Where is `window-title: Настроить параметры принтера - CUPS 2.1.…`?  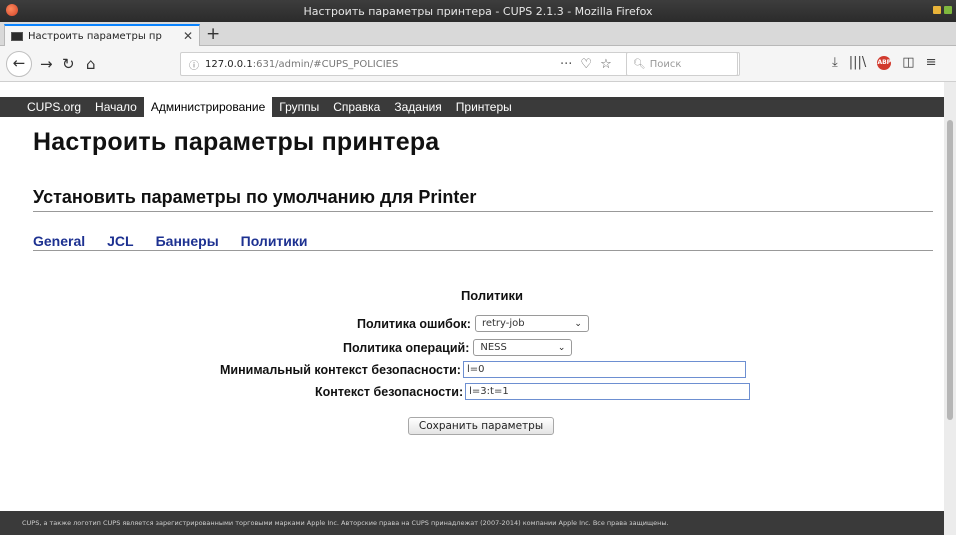
window-title: Настроить параметры принтера - CUPS 2.1.… is located at coordinates (478, 11).